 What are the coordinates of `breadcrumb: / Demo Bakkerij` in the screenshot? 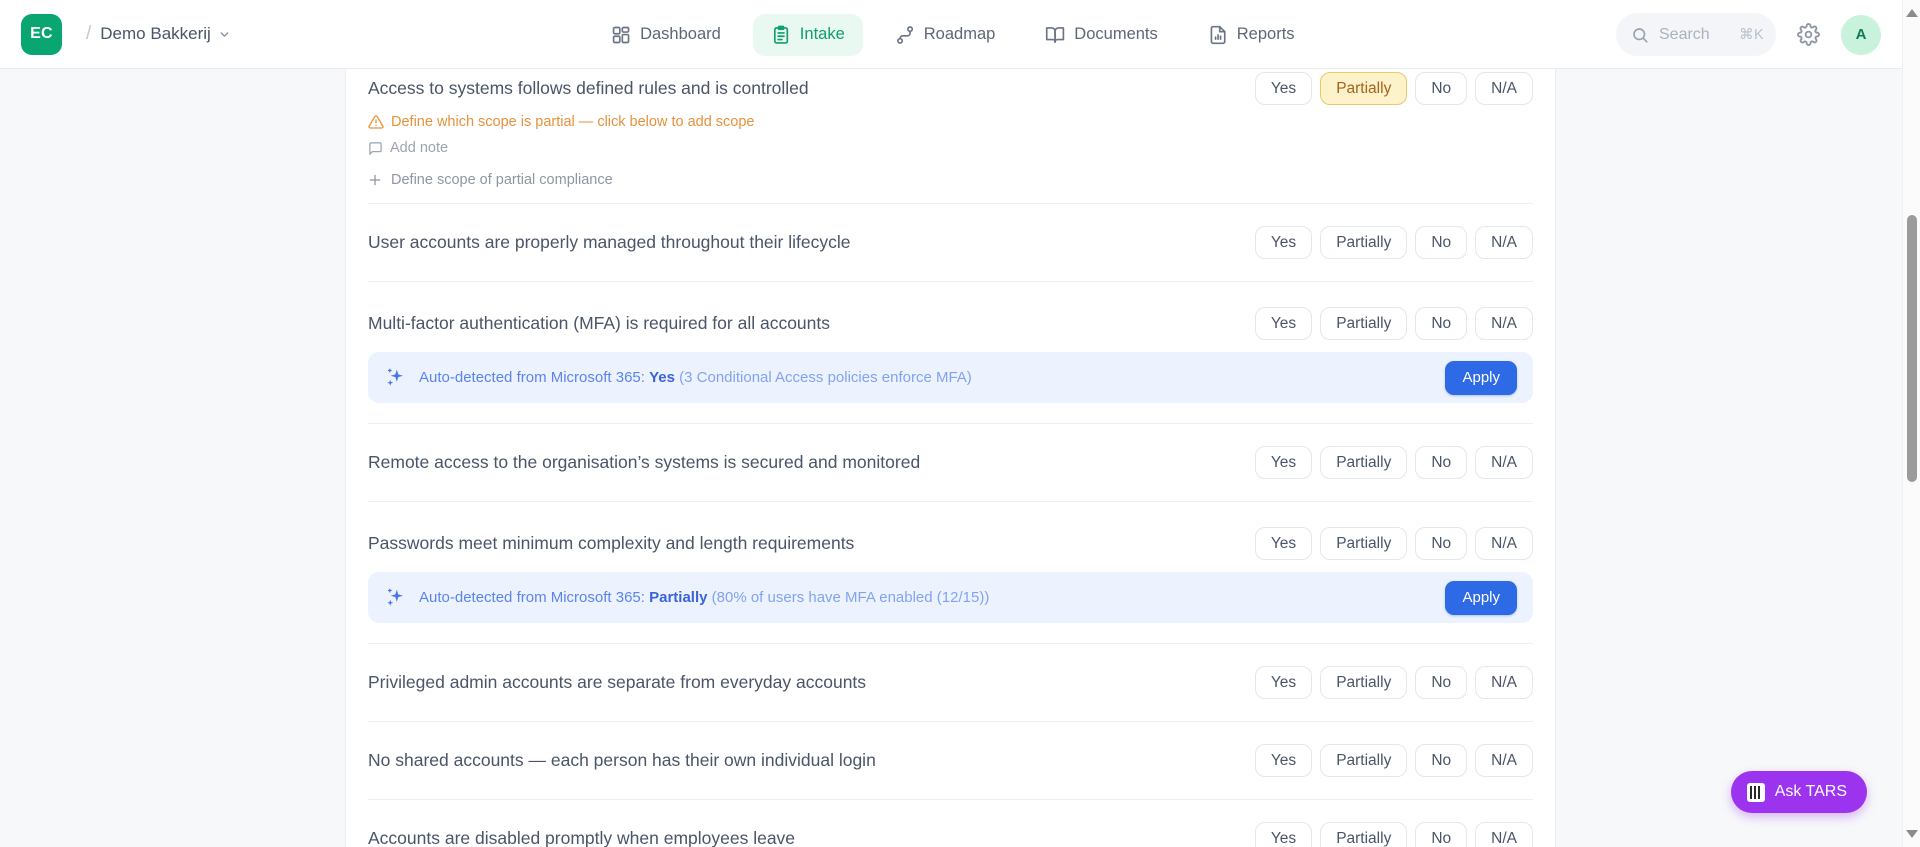 It's located at (158, 34).